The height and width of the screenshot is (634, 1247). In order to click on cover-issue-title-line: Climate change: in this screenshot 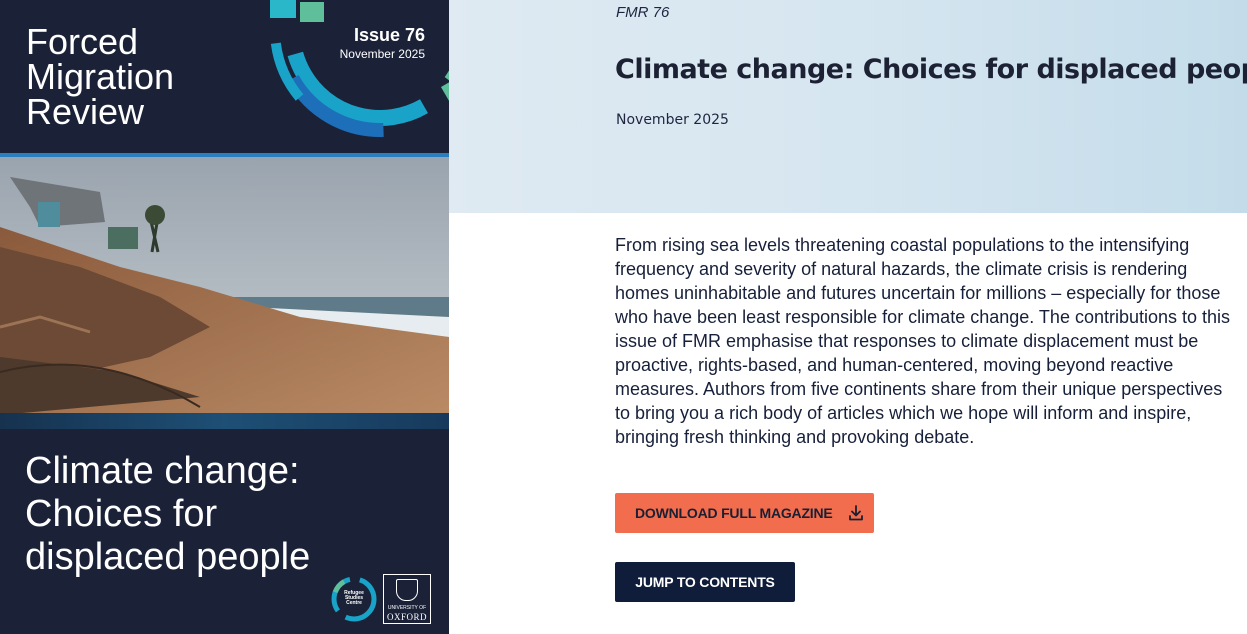, I will do `click(162, 471)`.